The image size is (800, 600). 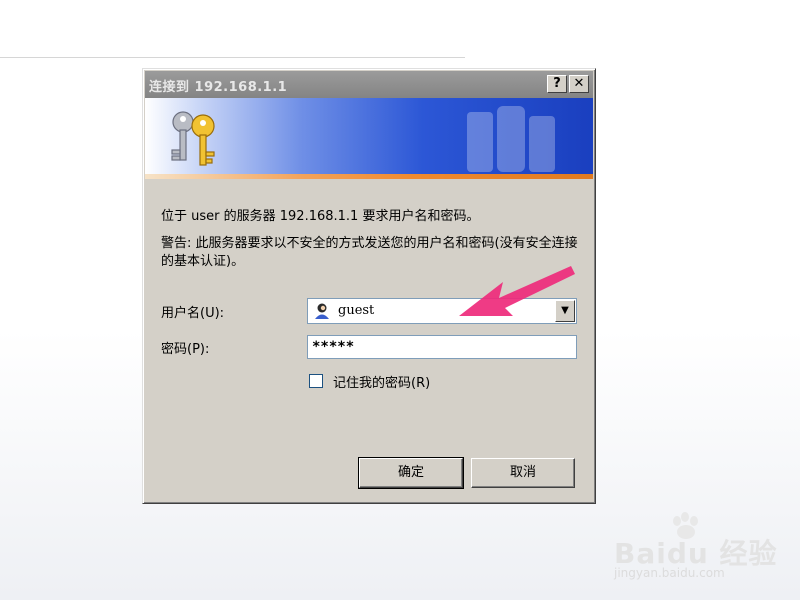 I want to click on username-label: 用户名(U):, so click(x=193, y=313).